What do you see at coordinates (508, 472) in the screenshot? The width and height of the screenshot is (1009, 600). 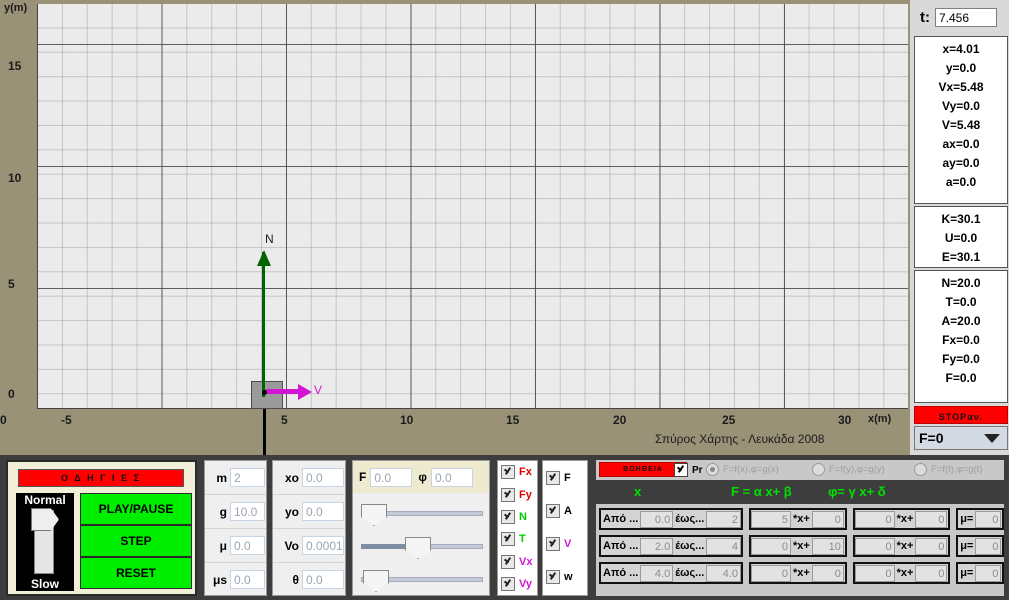 I see `checkbox-fx` at bounding box center [508, 472].